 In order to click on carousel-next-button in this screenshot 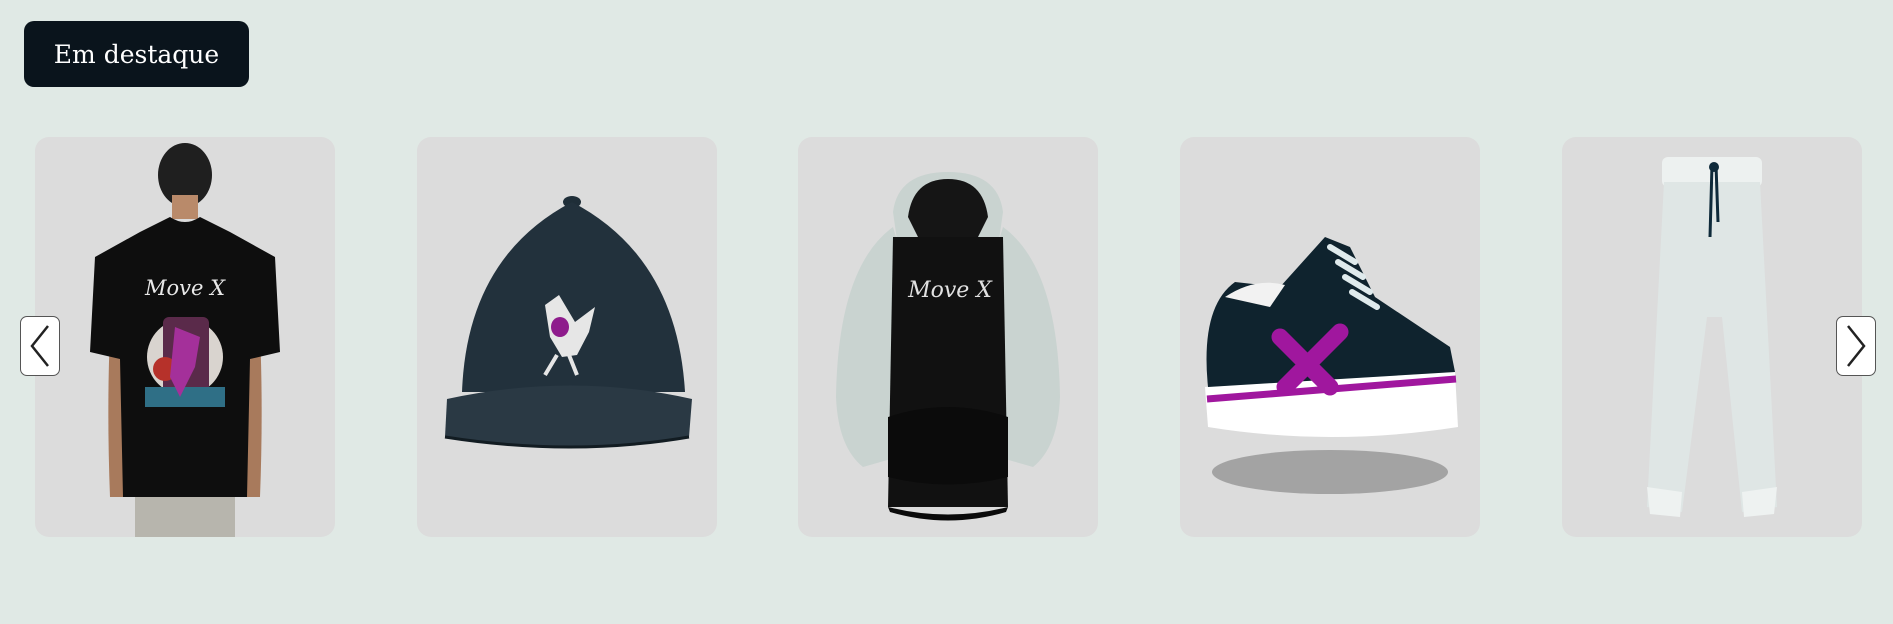, I will do `click(1856, 346)`.